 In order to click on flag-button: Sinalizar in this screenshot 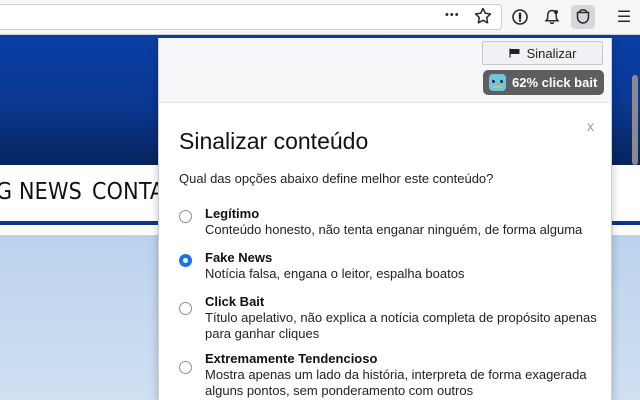, I will do `click(542, 53)`.